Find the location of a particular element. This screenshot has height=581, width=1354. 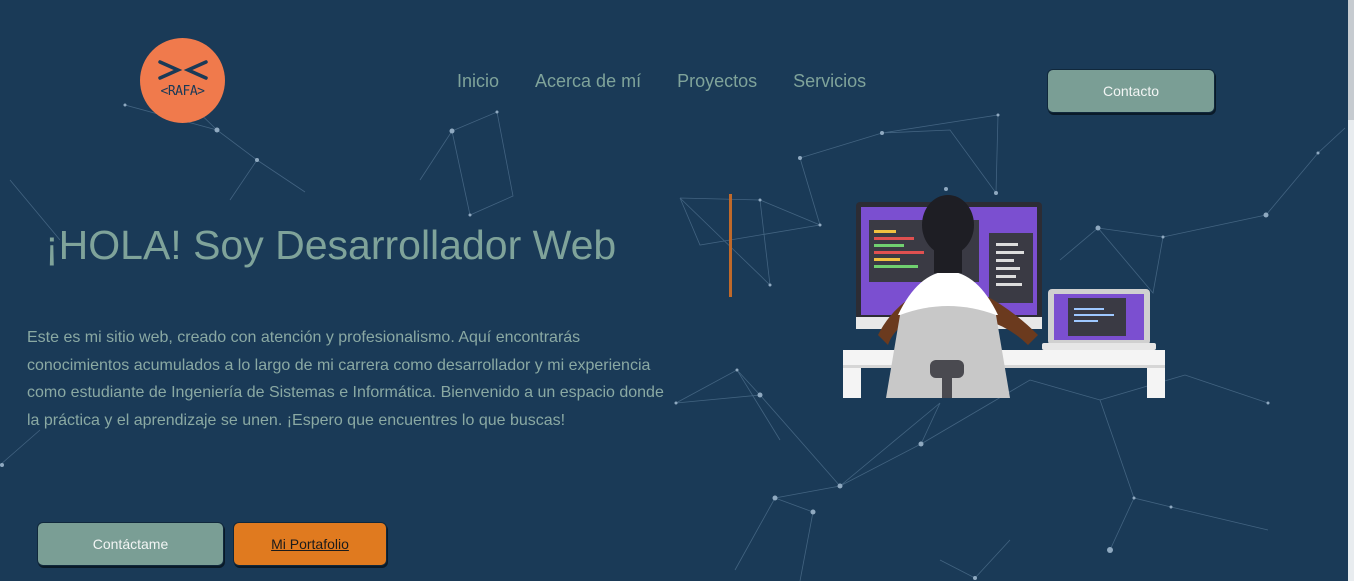

logo-text: <RAFA> is located at coordinates (182, 91).